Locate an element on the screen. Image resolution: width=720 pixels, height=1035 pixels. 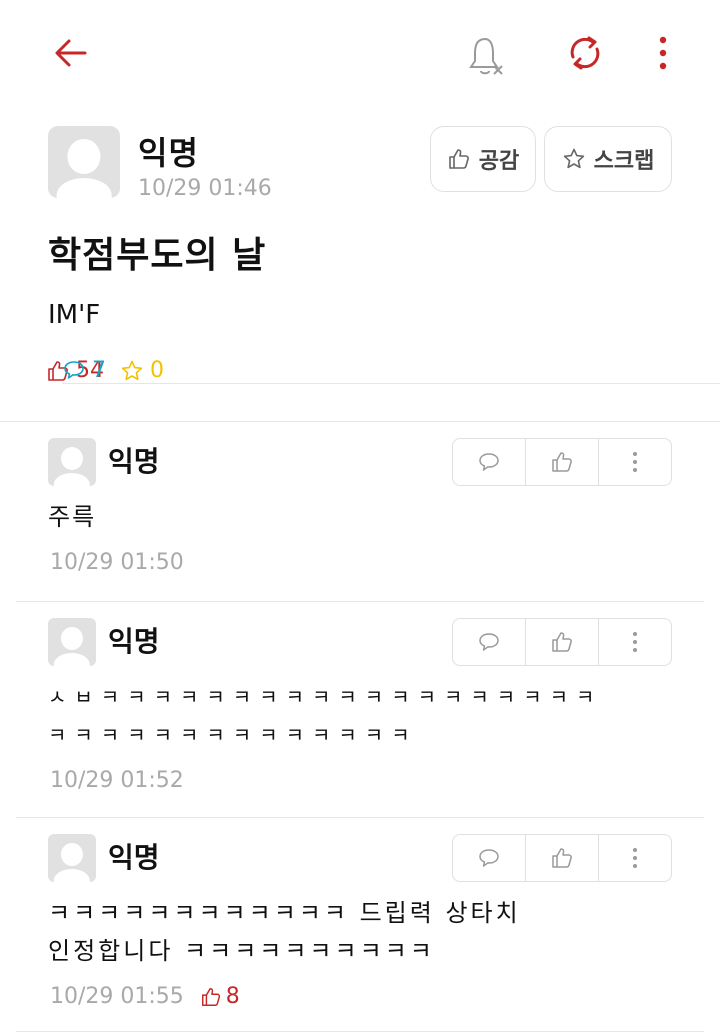
star-icon is located at coordinates (573, 158).